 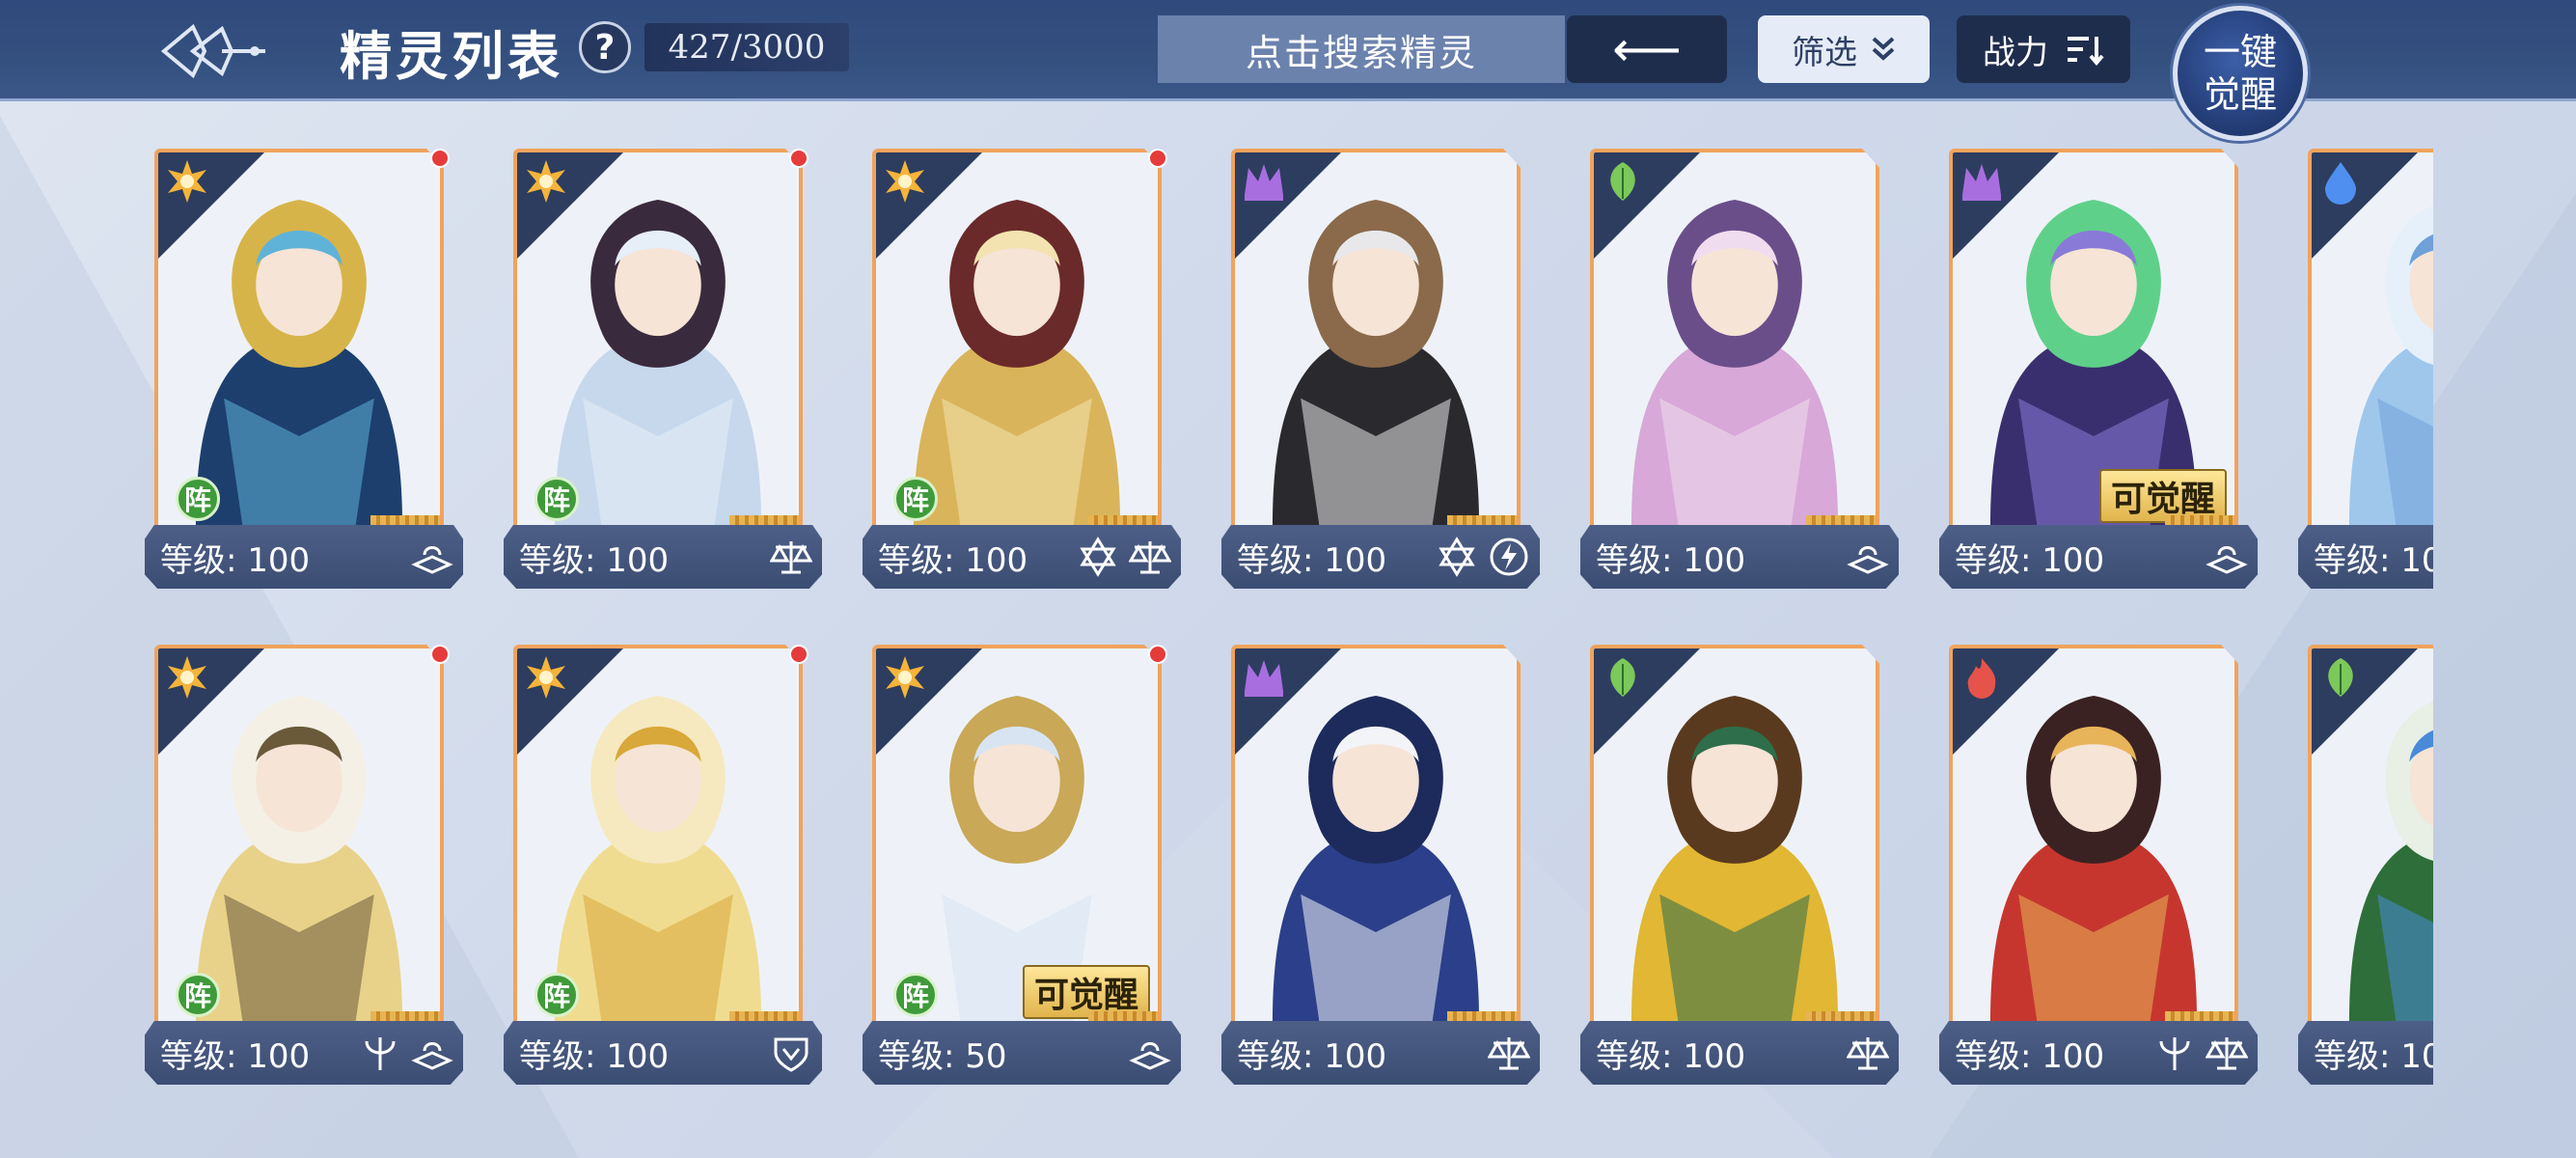 What do you see at coordinates (1362, 49) in the screenshot?
I see `search-input: 点击搜索精灵` at bounding box center [1362, 49].